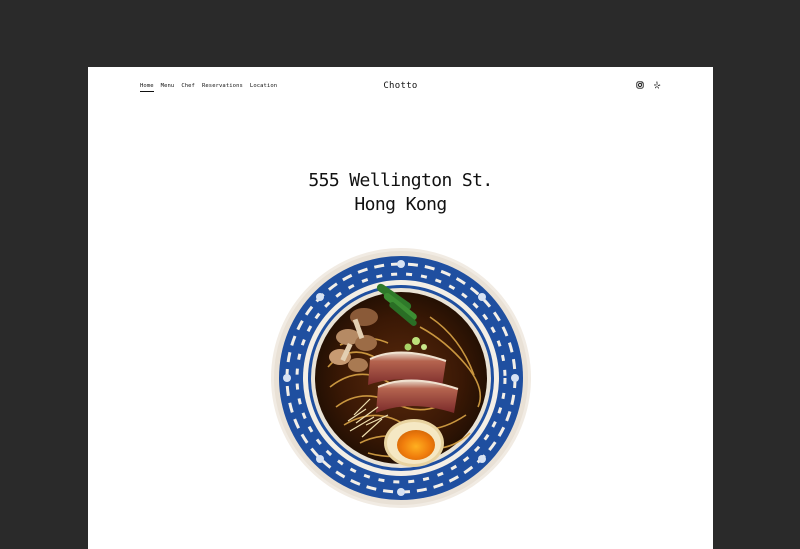  I want to click on yelp-icon, so click(657, 85).